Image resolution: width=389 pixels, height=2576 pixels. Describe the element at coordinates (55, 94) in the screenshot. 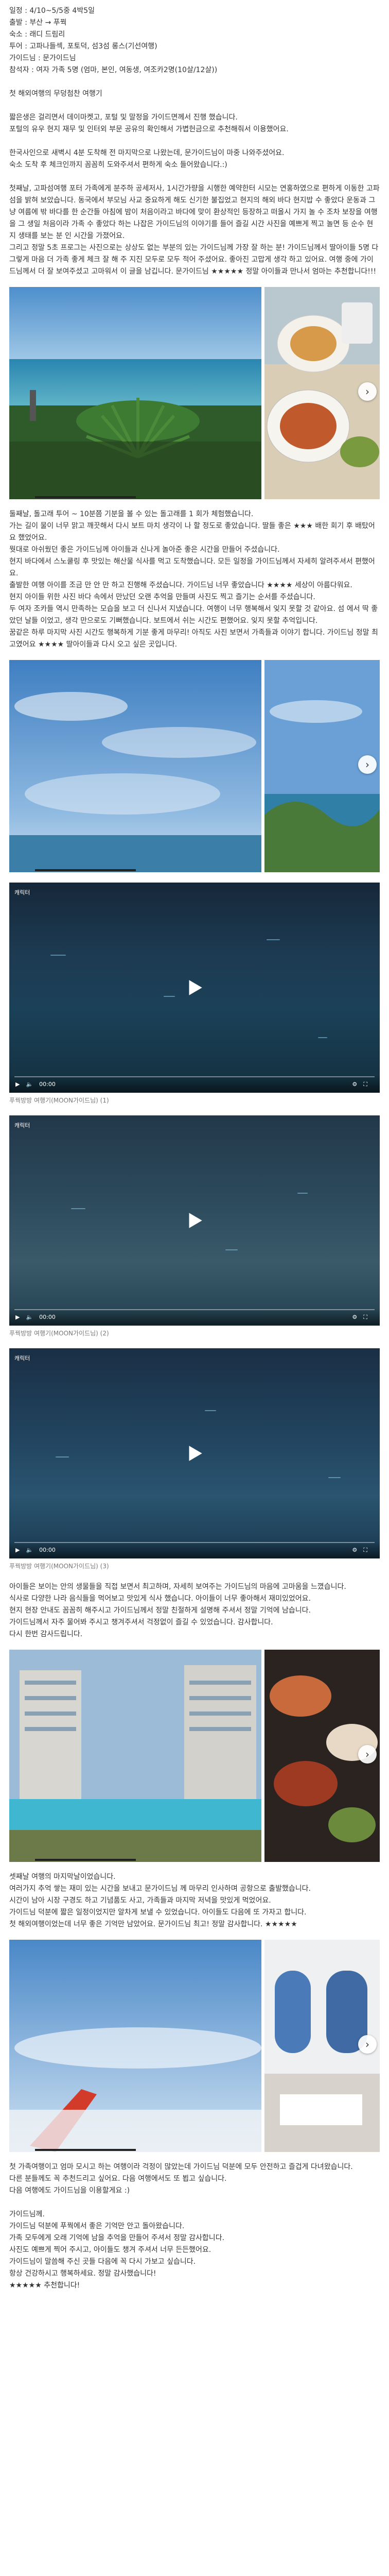

I see `review-headline: 첫 해외여행의 무덩첨찬 여행기` at that location.